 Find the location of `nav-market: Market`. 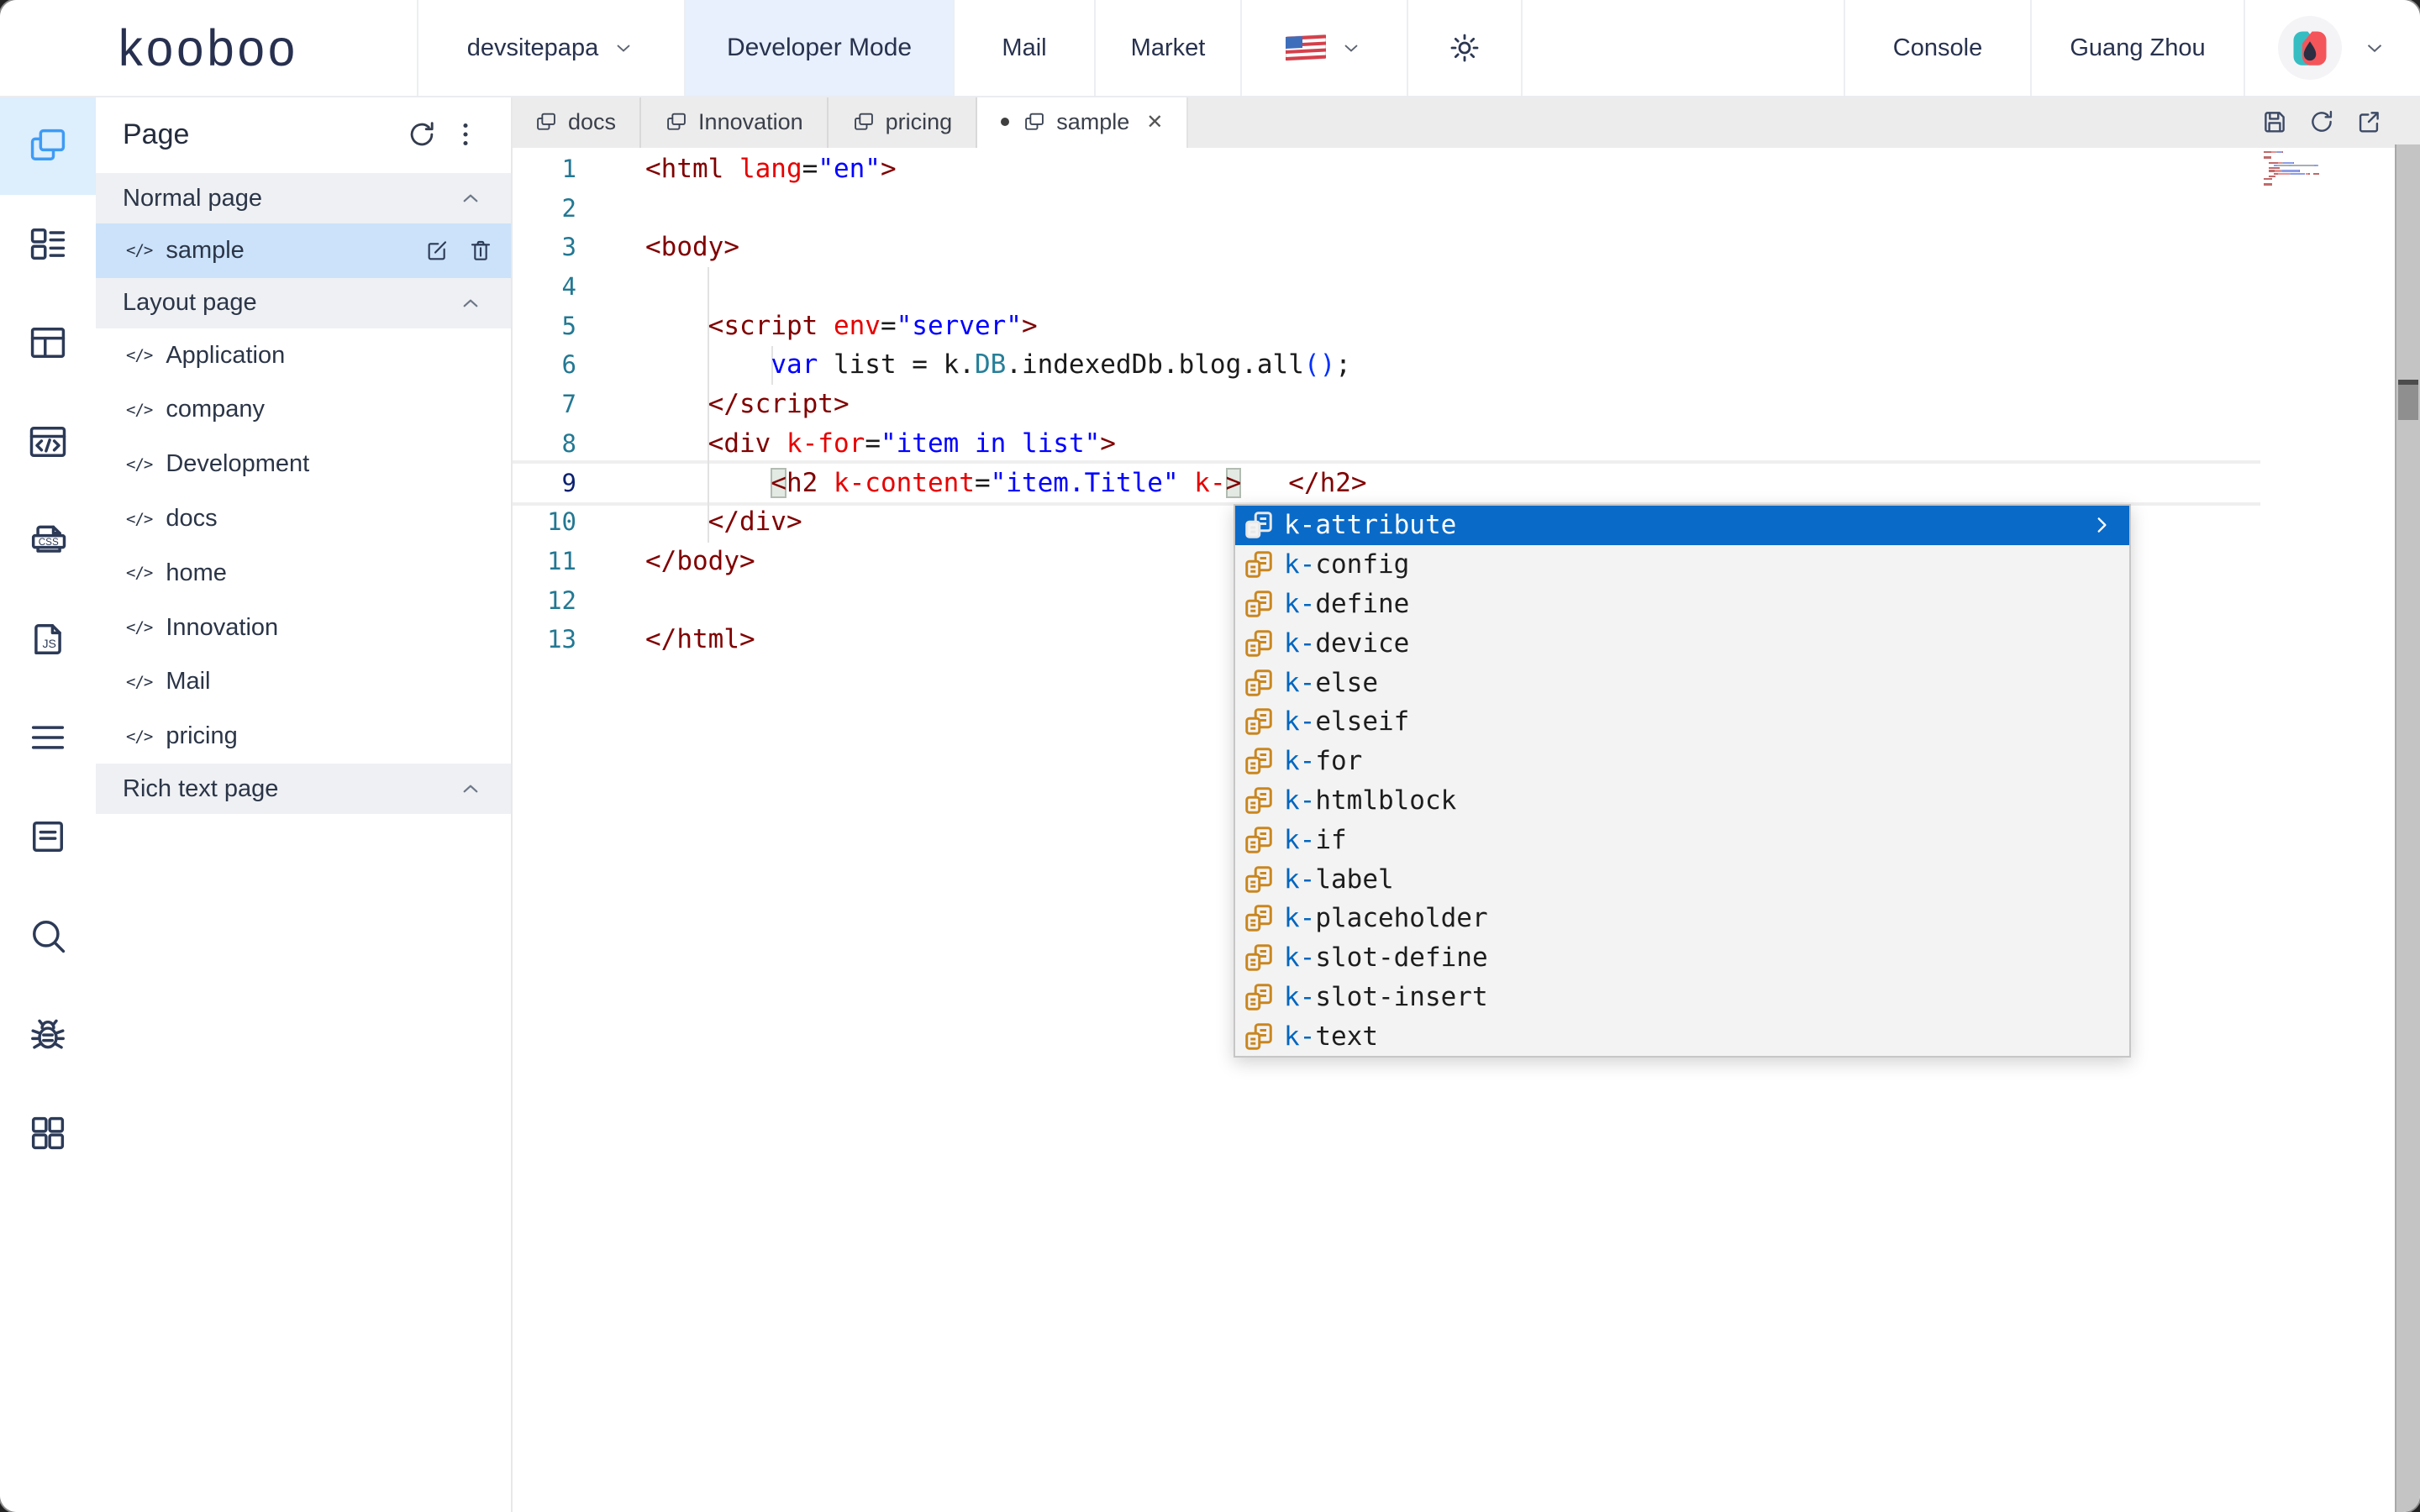

nav-market: Market is located at coordinates (1167, 48).